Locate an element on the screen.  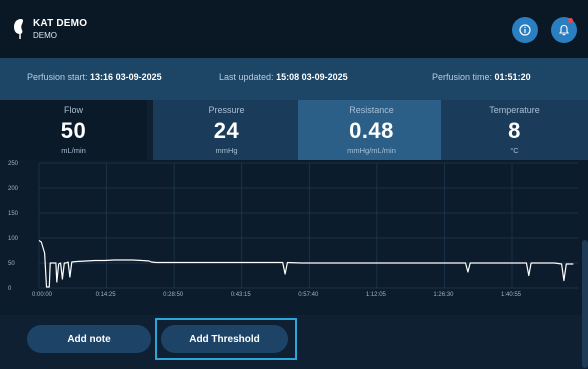
x-tick-label: 0:00:00 is located at coordinates (42, 295).